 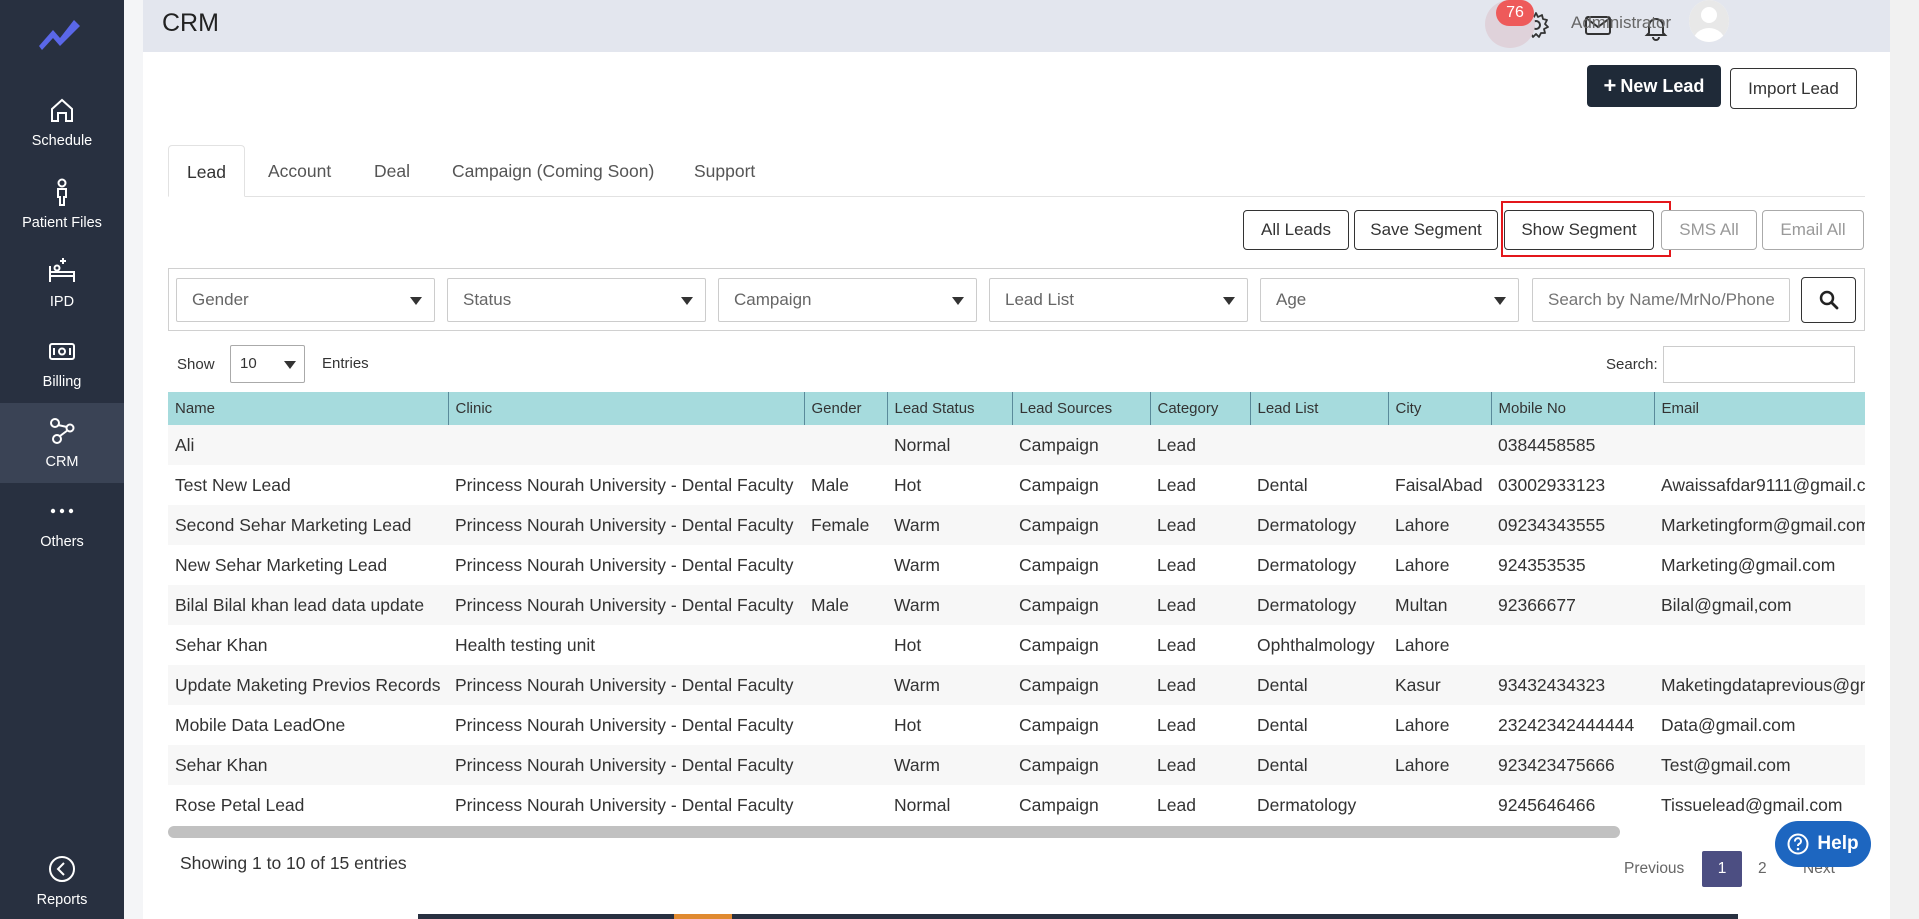 What do you see at coordinates (1016, 445) in the screenshot?
I see `table-row: Ali Normal Campaign Lead 0384458585` at bounding box center [1016, 445].